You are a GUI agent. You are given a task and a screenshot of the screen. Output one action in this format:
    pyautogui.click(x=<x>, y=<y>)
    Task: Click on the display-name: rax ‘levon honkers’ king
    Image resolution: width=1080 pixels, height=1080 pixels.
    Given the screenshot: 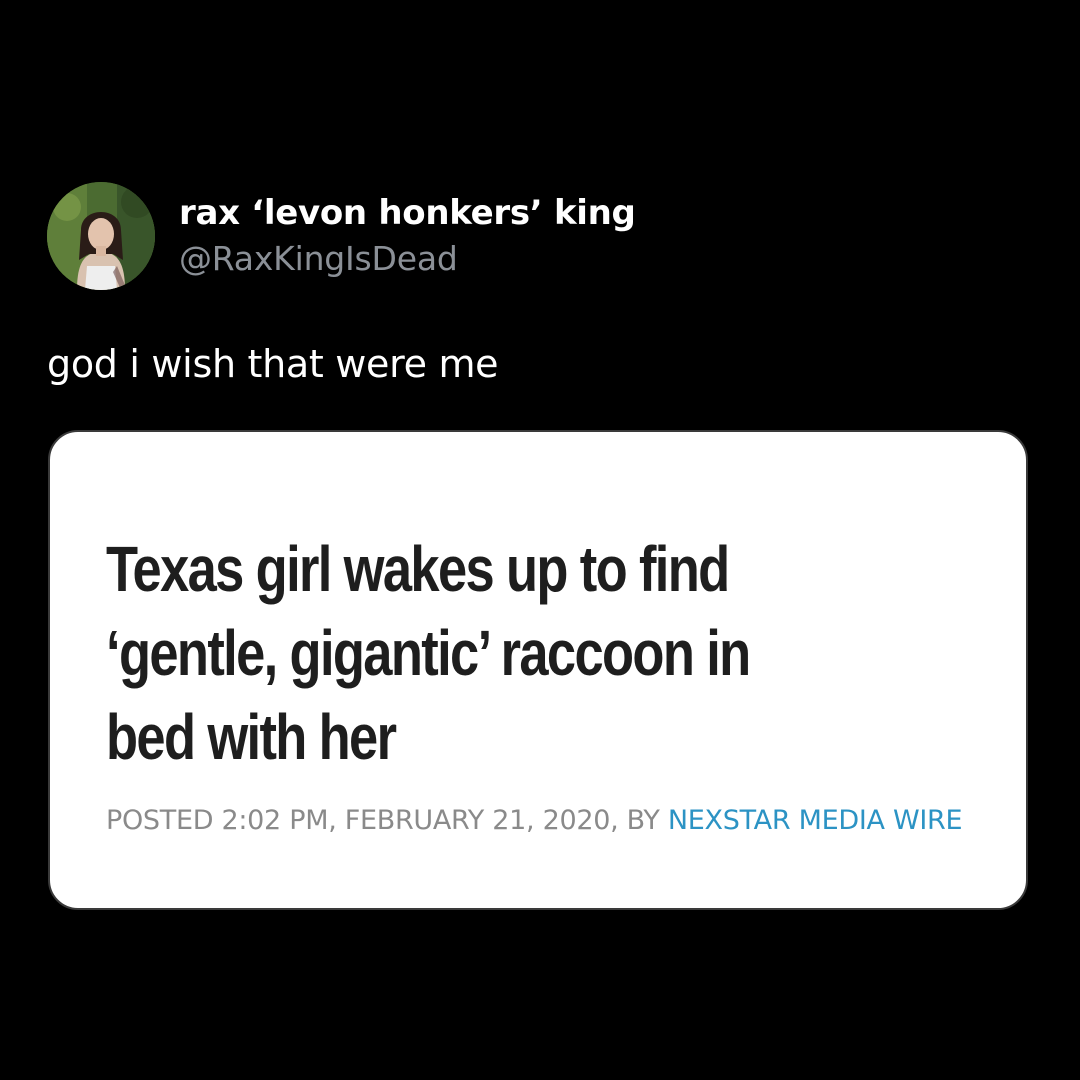 What is the action you would take?
    pyautogui.click(x=407, y=213)
    